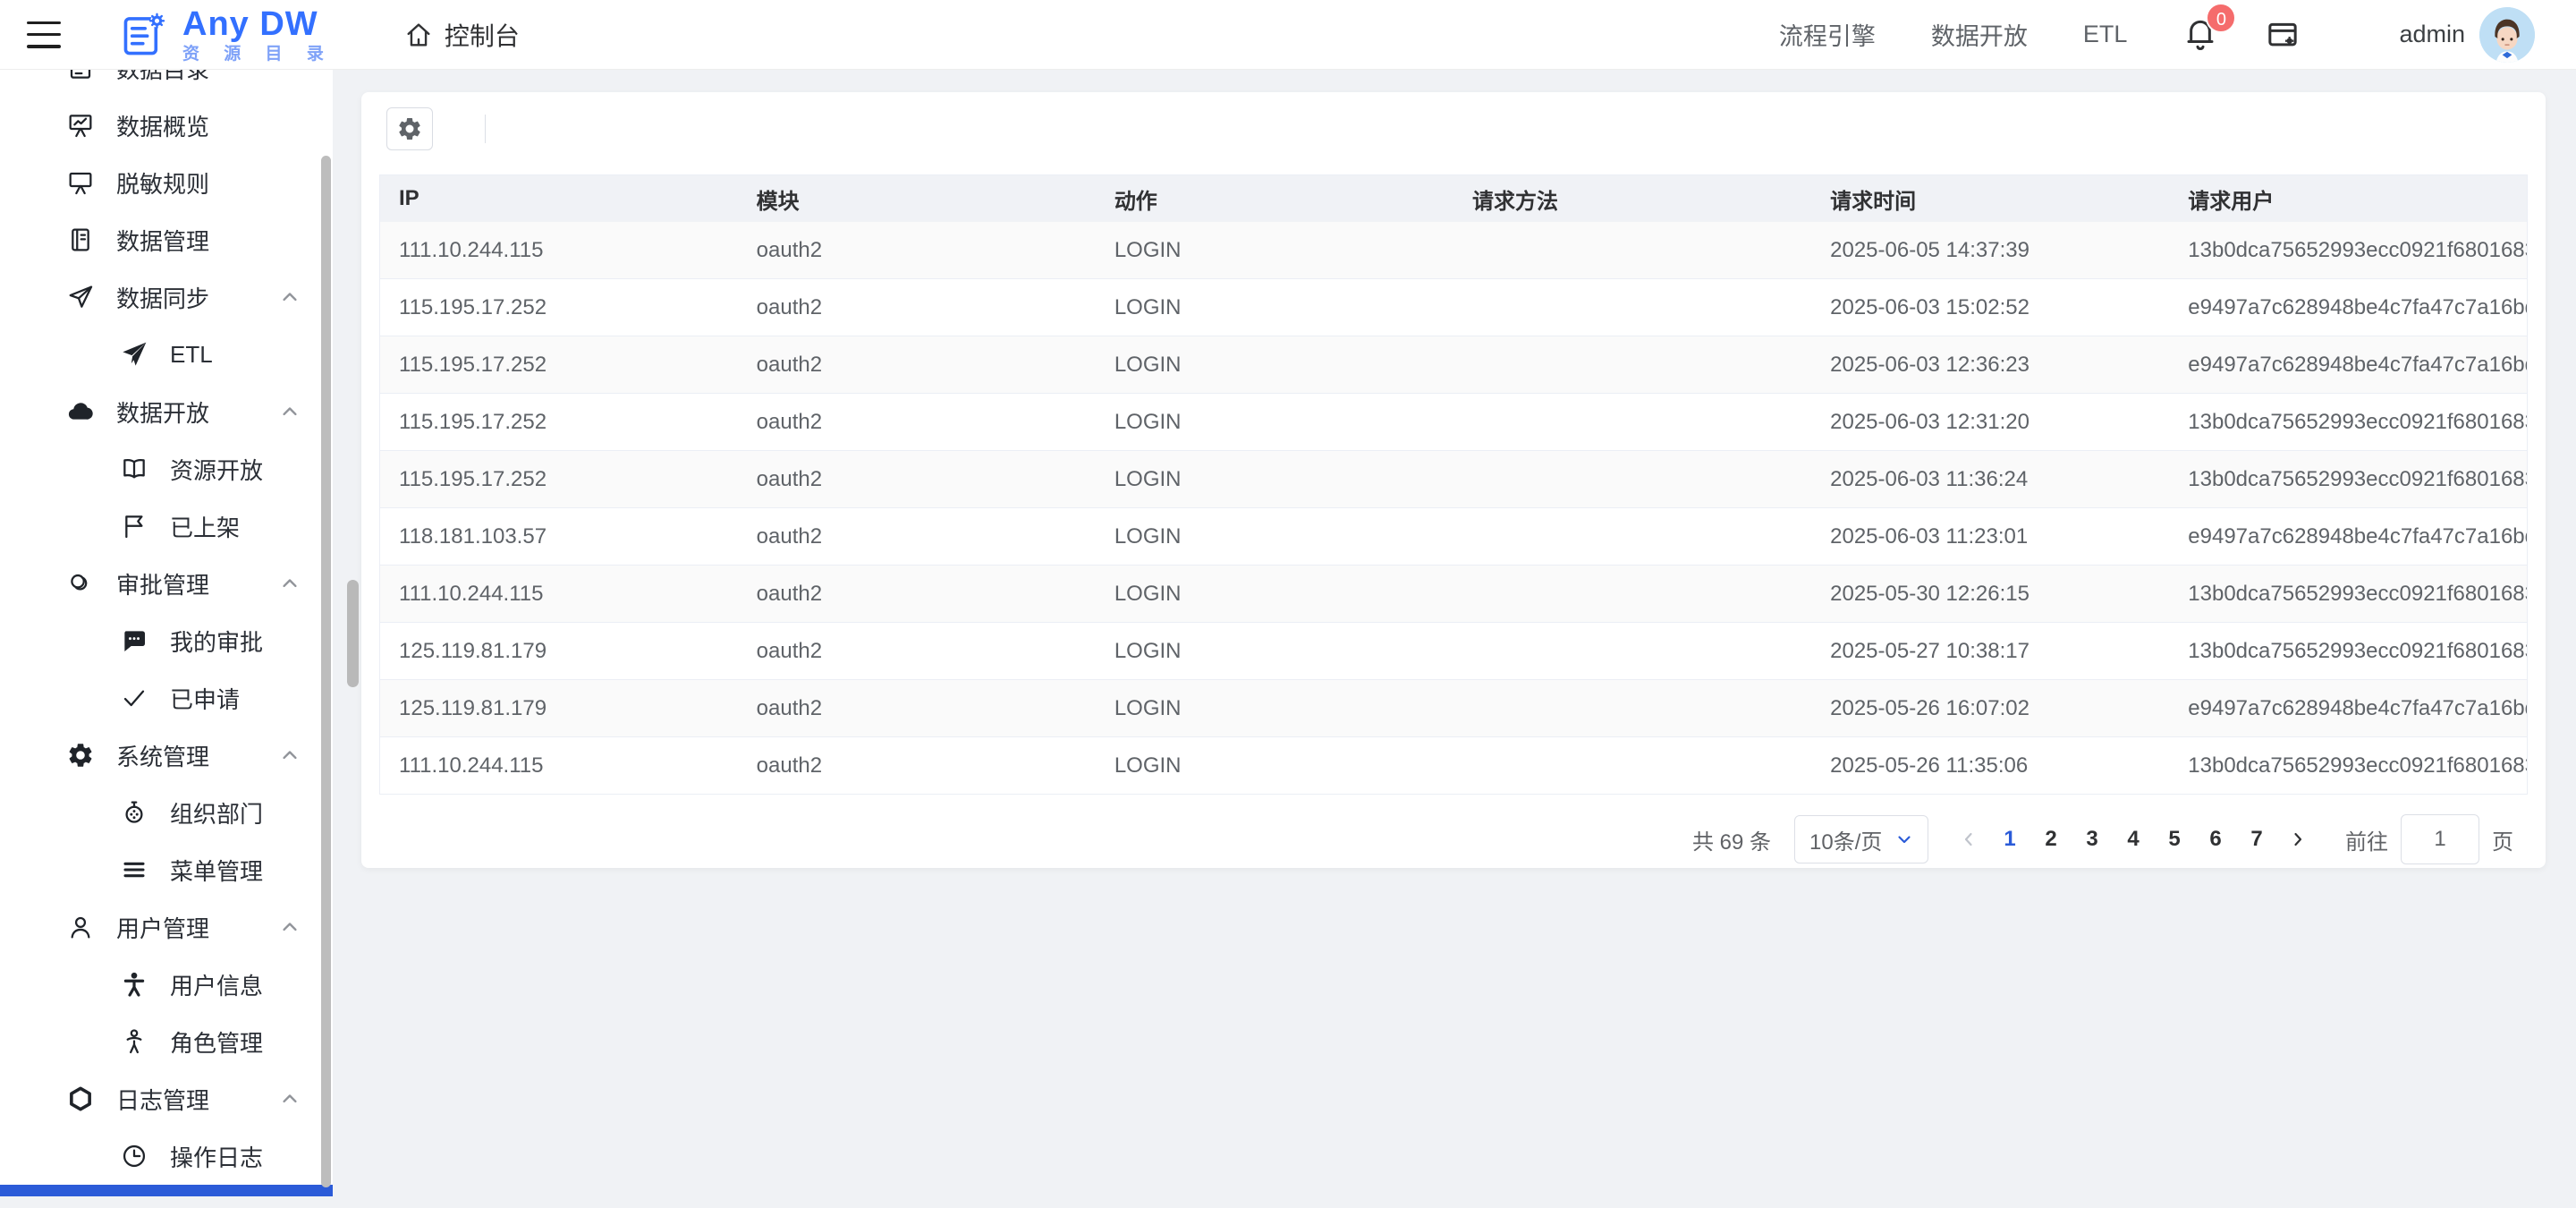  What do you see at coordinates (166, 869) in the screenshot?
I see `sidebar-item: 菜单管理` at bounding box center [166, 869].